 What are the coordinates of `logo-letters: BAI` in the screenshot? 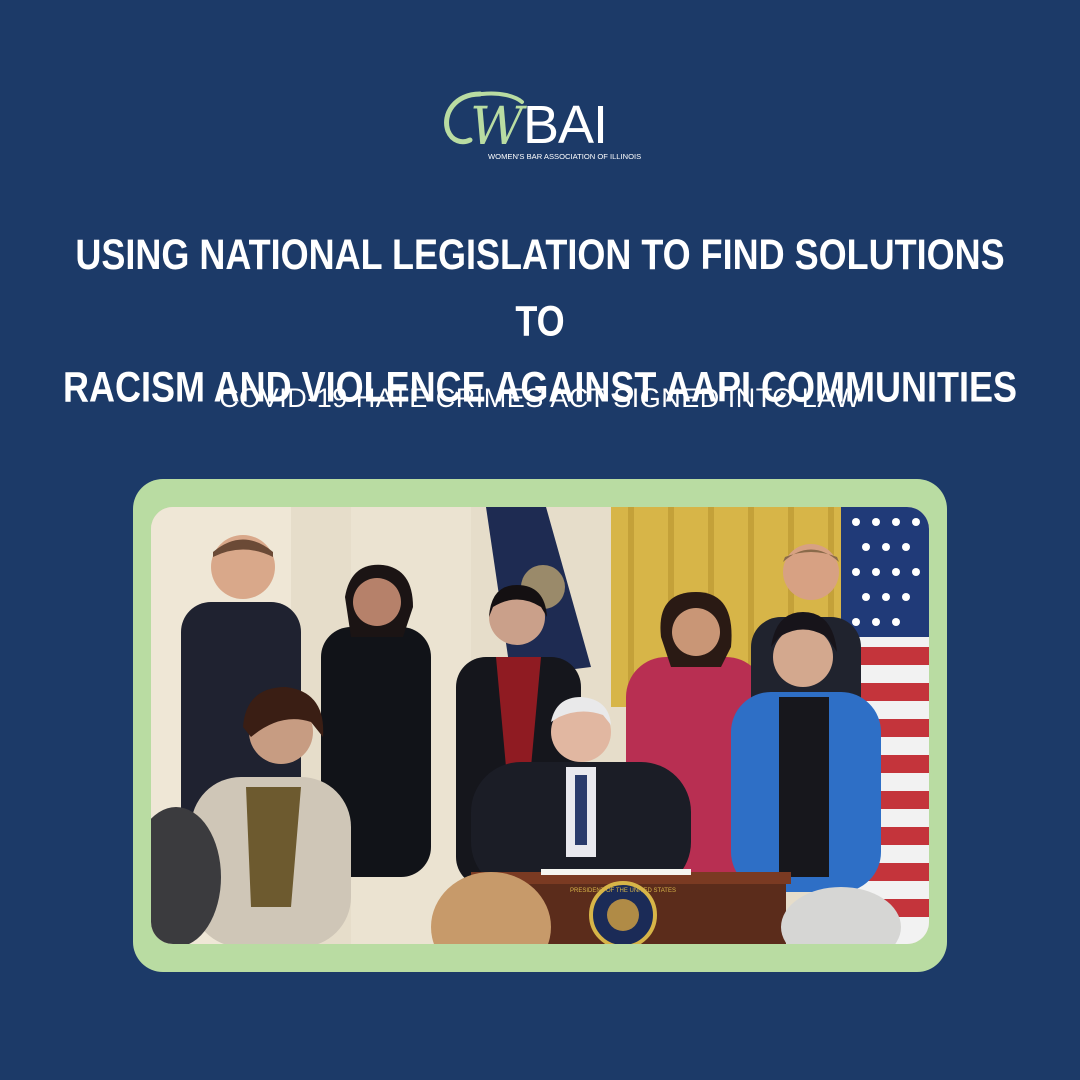 It's located at (565, 125).